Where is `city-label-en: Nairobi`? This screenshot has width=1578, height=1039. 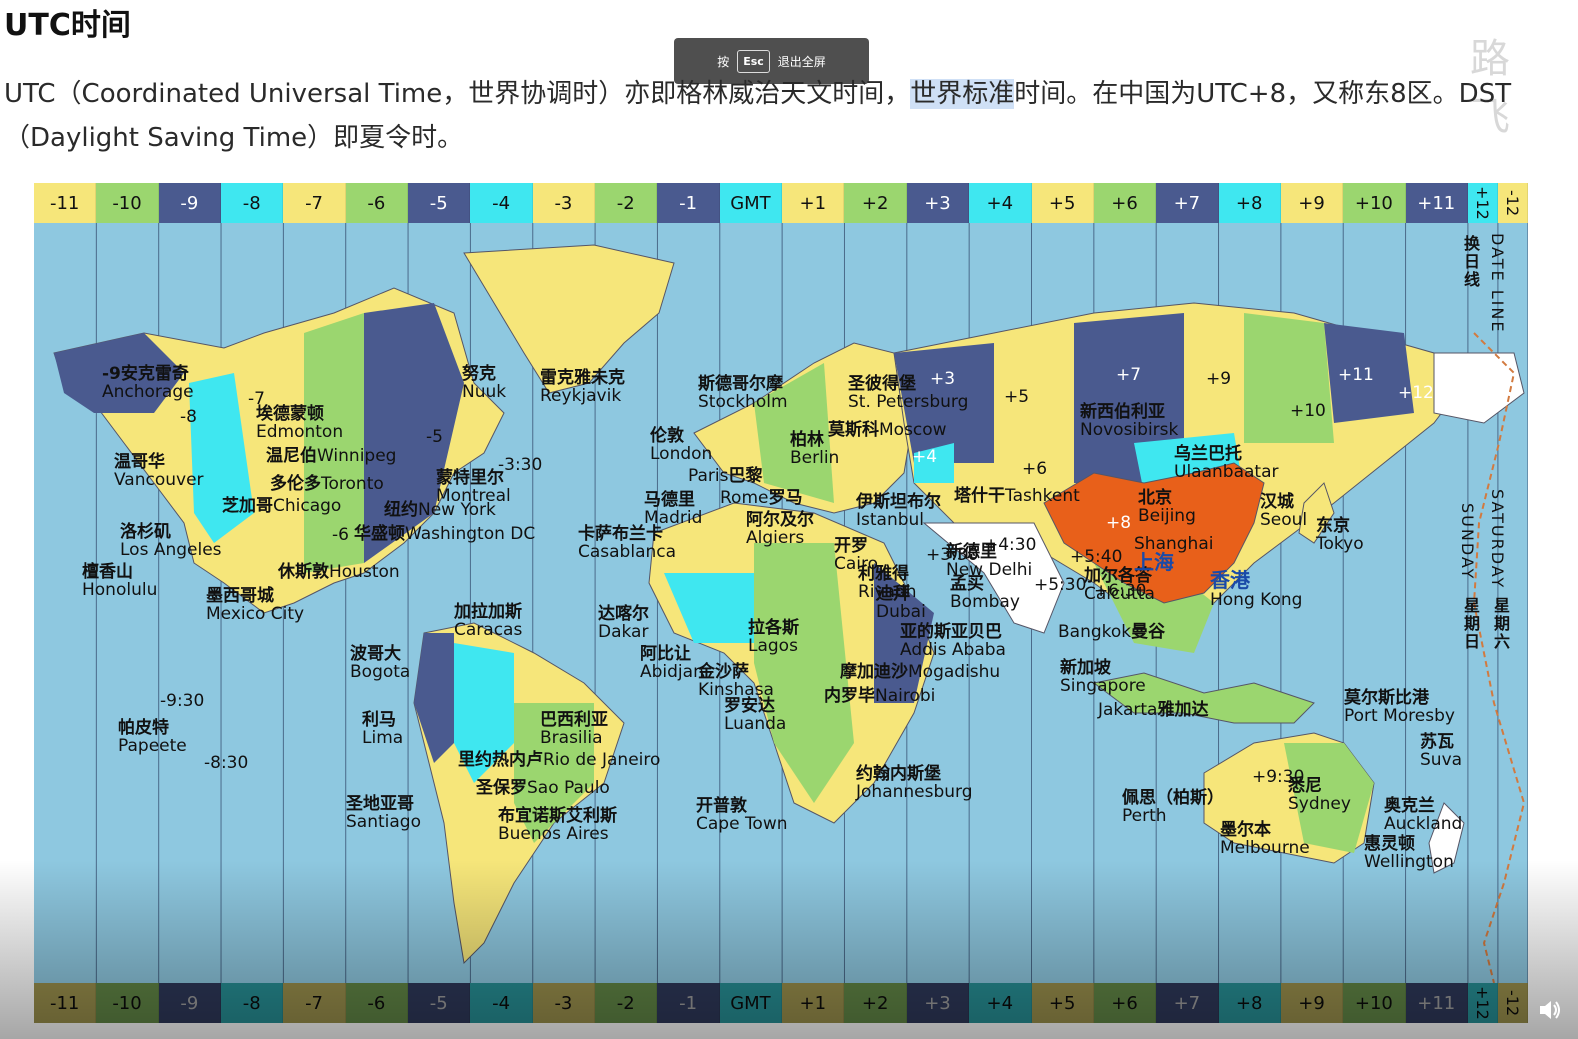
city-label-en: Nairobi is located at coordinates (905, 696).